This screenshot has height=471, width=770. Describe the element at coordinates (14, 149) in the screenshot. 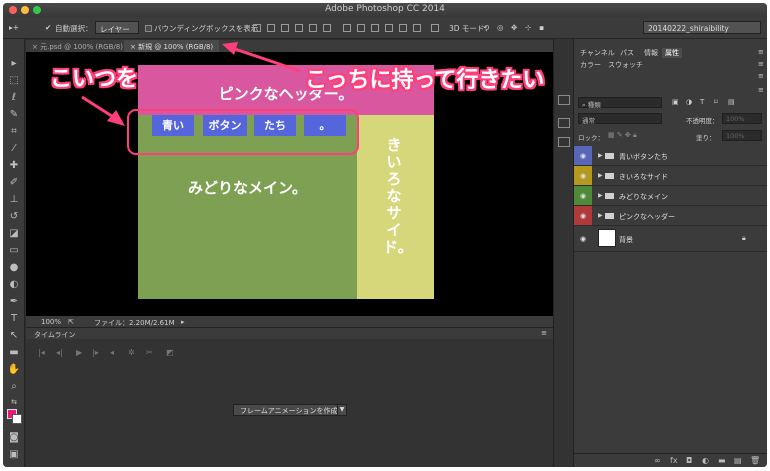

I see `eyedropper-tool-icon: ⁄` at that location.